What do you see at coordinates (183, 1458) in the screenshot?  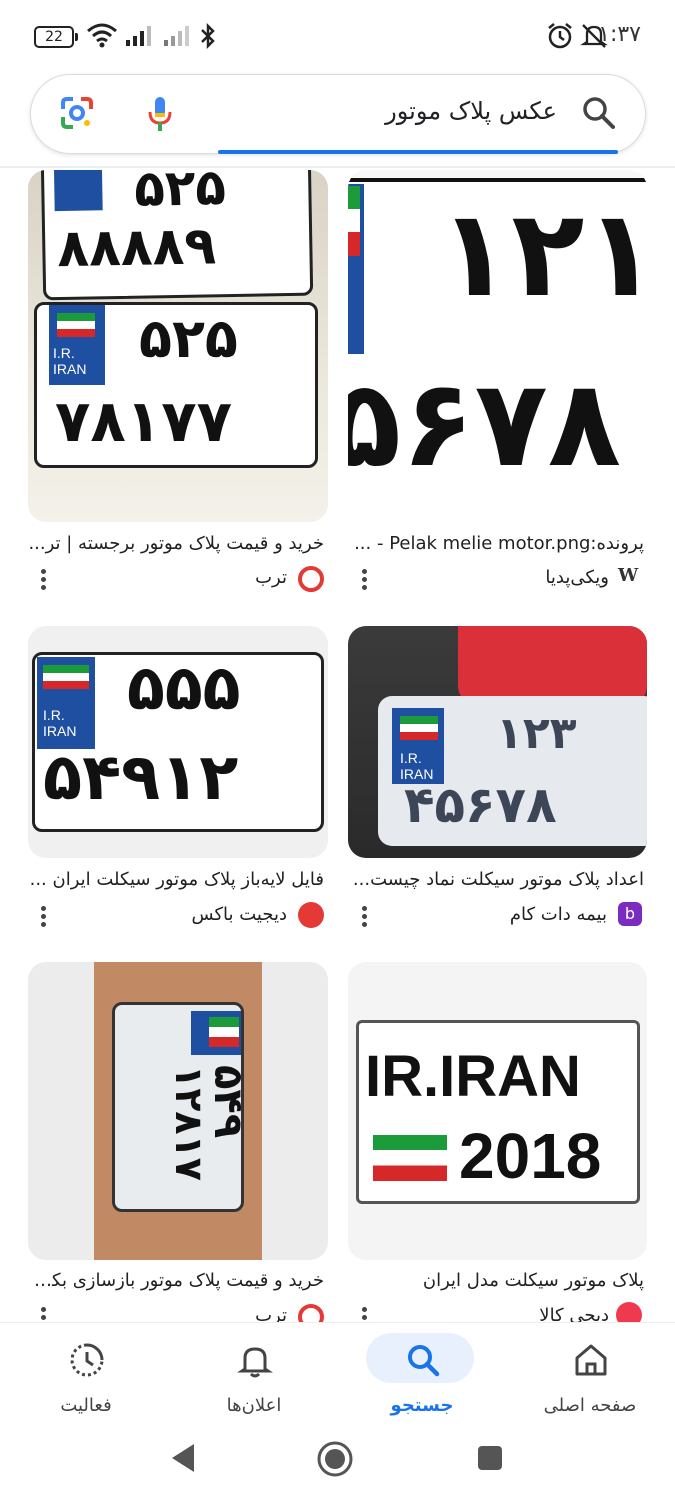 I see `back-icon` at bounding box center [183, 1458].